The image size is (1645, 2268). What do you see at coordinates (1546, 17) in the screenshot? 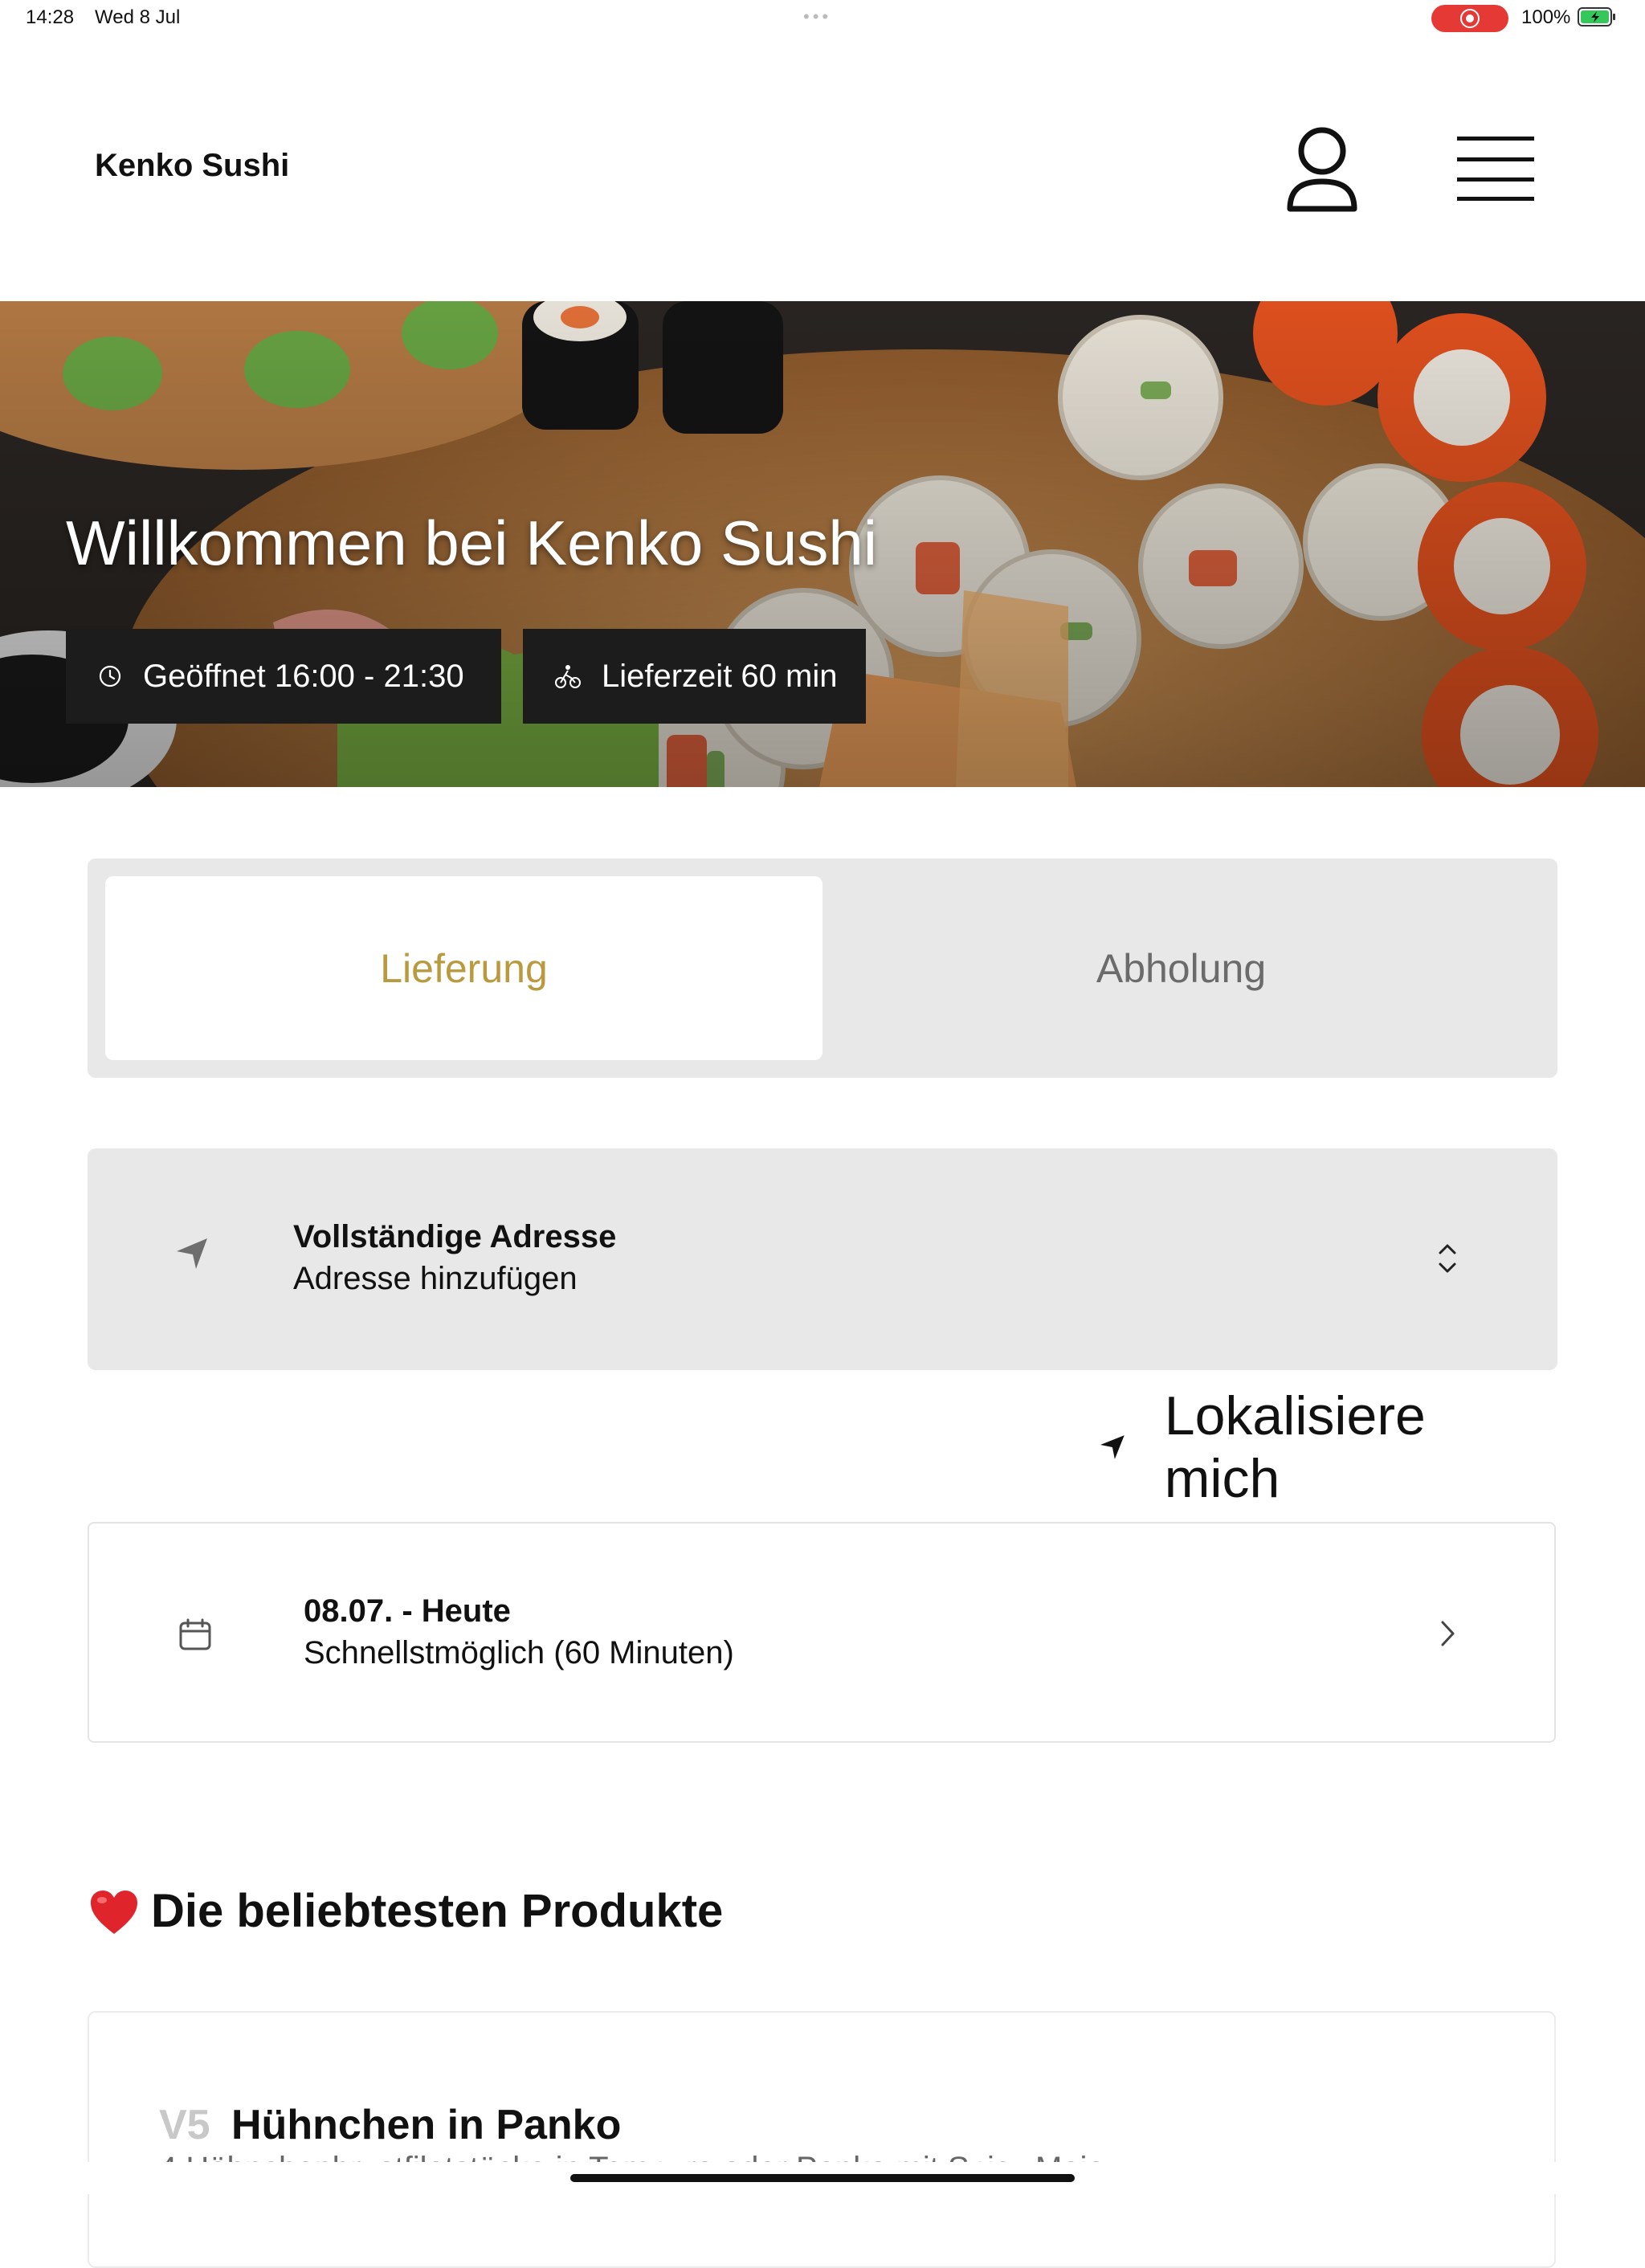
I see `battery-percentage: 100%` at bounding box center [1546, 17].